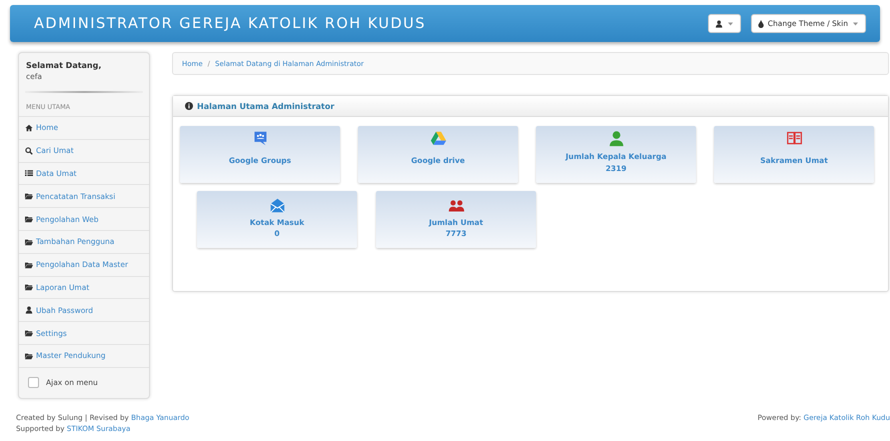 Image resolution: width=890 pixels, height=441 pixels. I want to click on list-icon, so click(29, 173).